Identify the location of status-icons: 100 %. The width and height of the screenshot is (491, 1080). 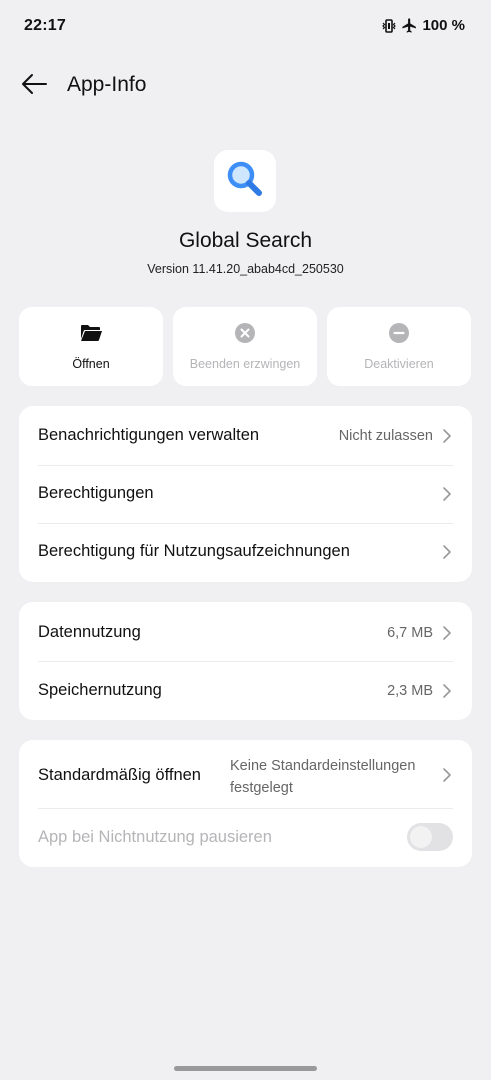
(423, 25).